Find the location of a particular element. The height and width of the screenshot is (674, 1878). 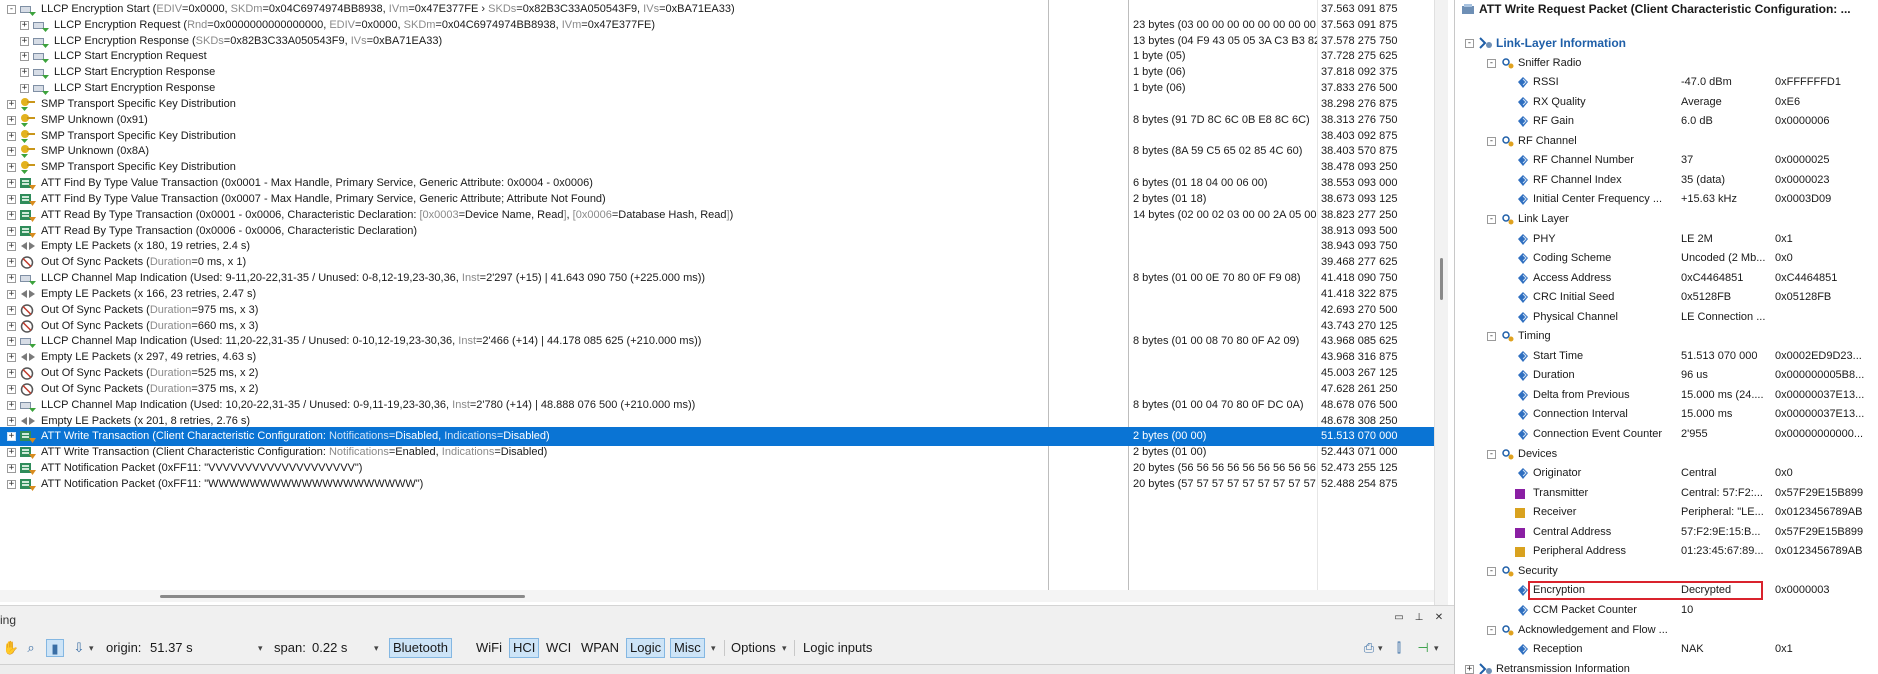

options-button: Options is located at coordinates (753, 648).